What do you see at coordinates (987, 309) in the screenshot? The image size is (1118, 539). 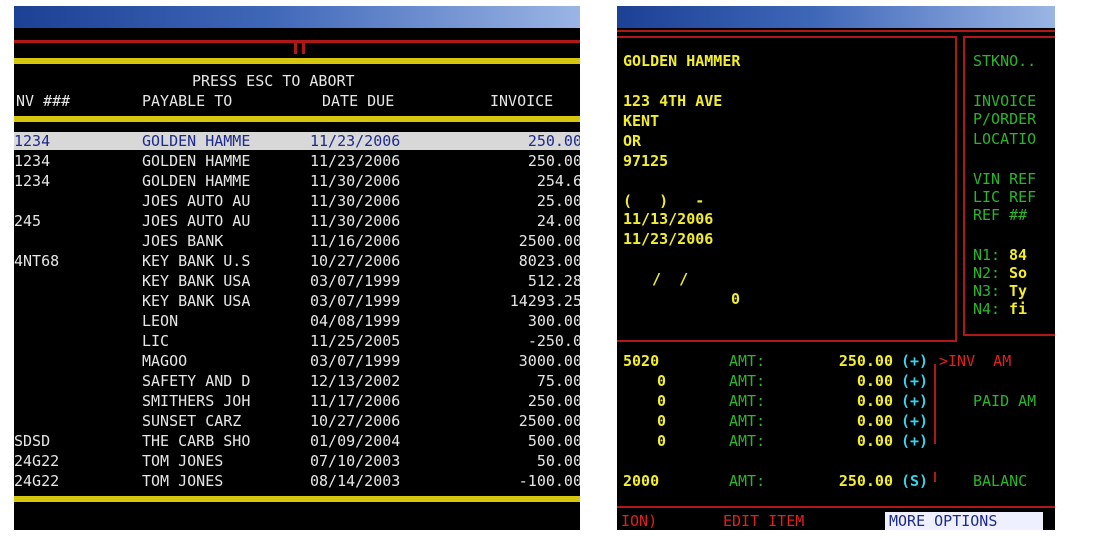 I see `n4-label: N4:` at bounding box center [987, 309].